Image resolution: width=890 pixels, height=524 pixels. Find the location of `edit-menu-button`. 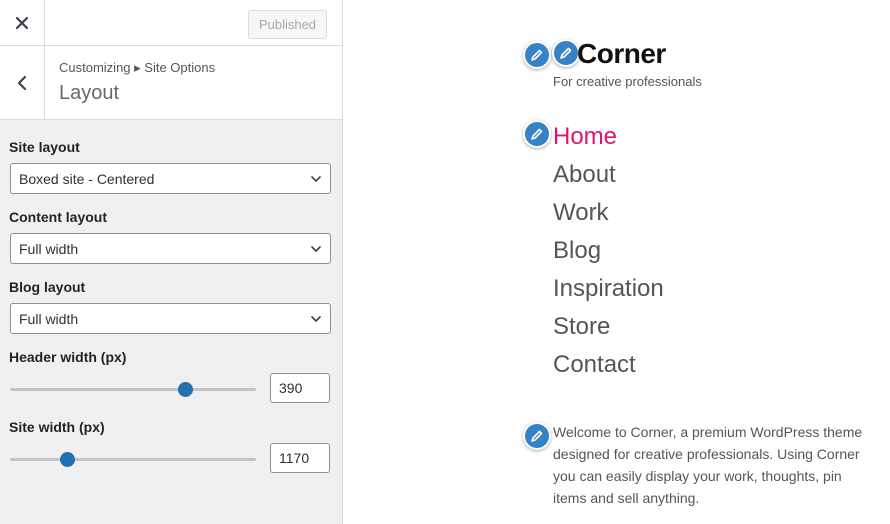

edit-menu-button is located at coordinates (537, 134).